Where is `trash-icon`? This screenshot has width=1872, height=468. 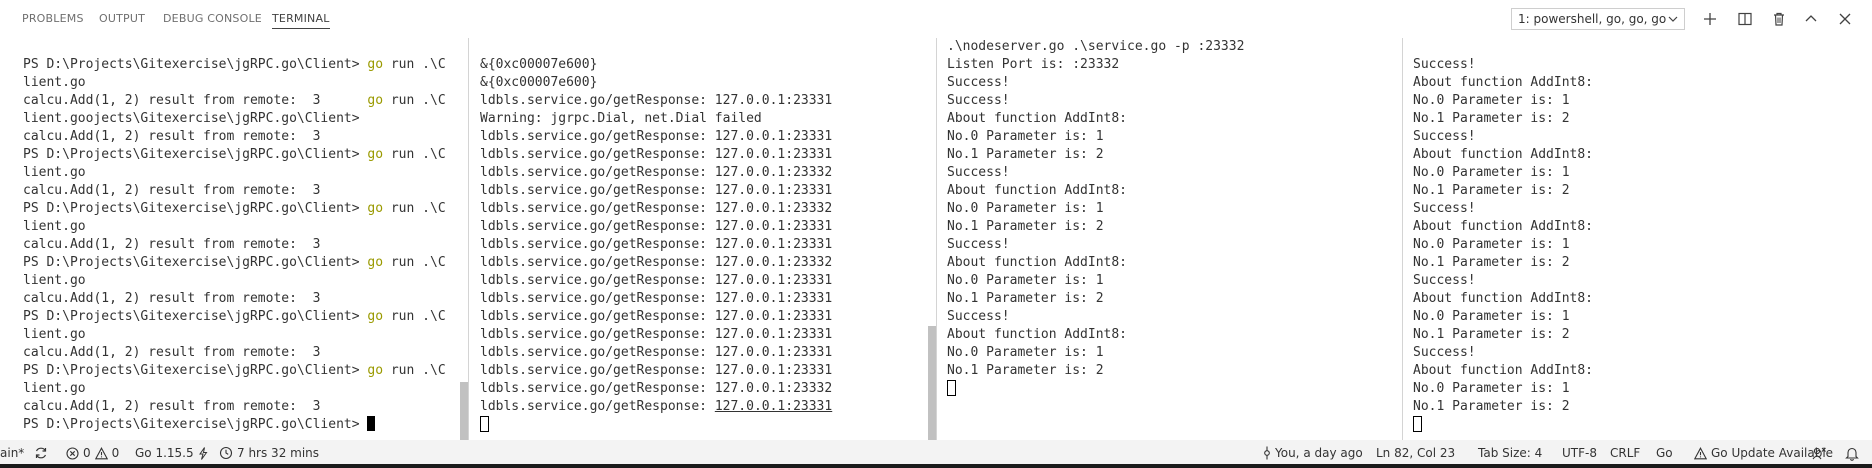 trash-icon is located at coordinates (1779, 19).